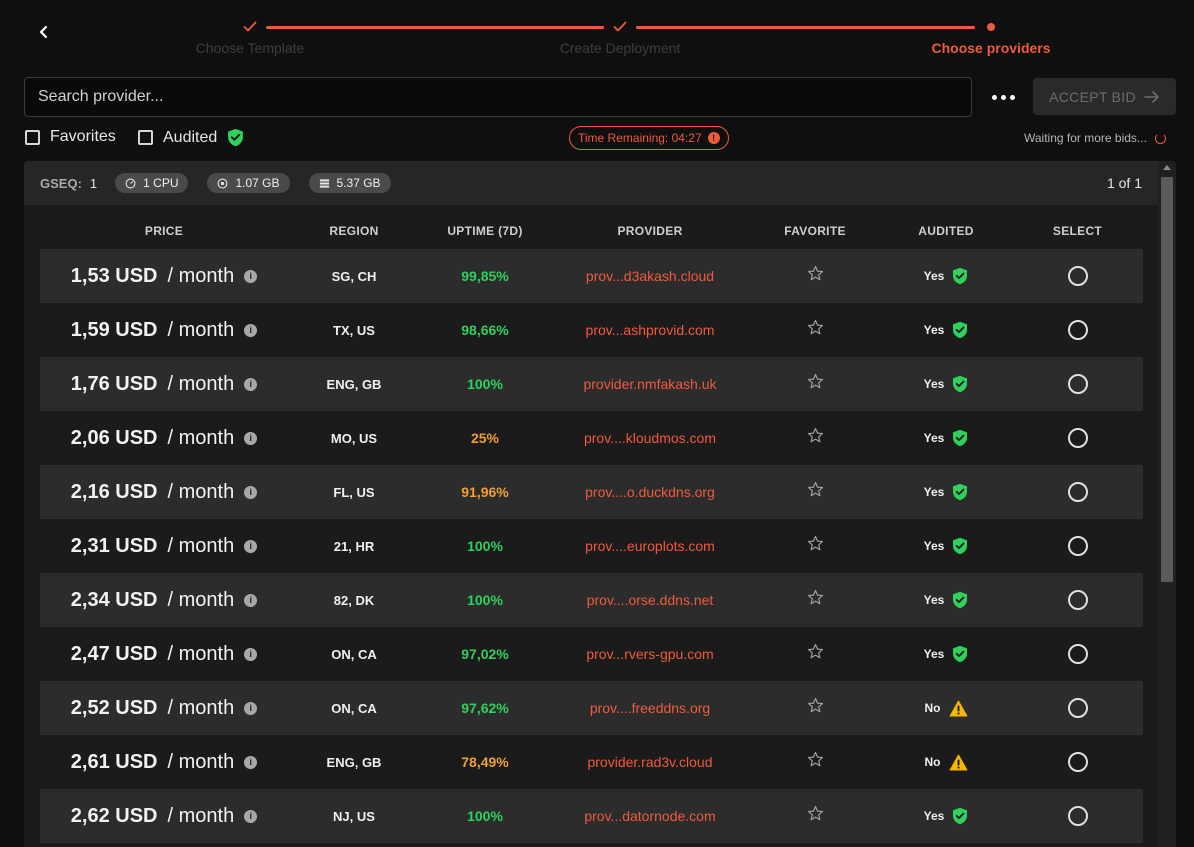  I want to click on provider-link: prov...ashprovid.com, so click(650, 330).